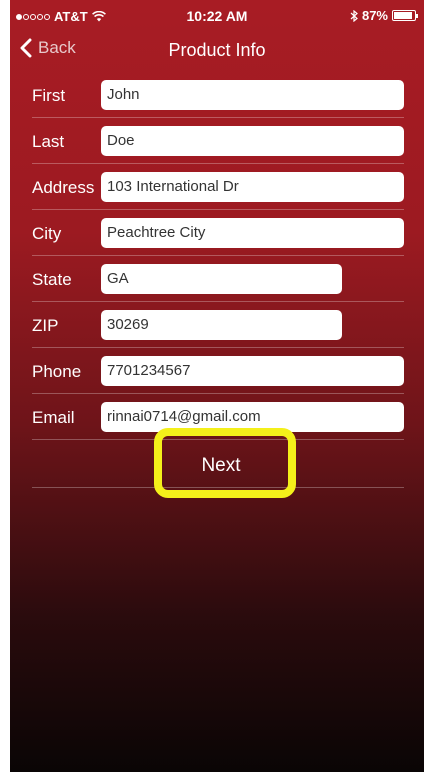 This screenshot has height=772, width=434. I want to click on state-field: GA, so click(221, 279).